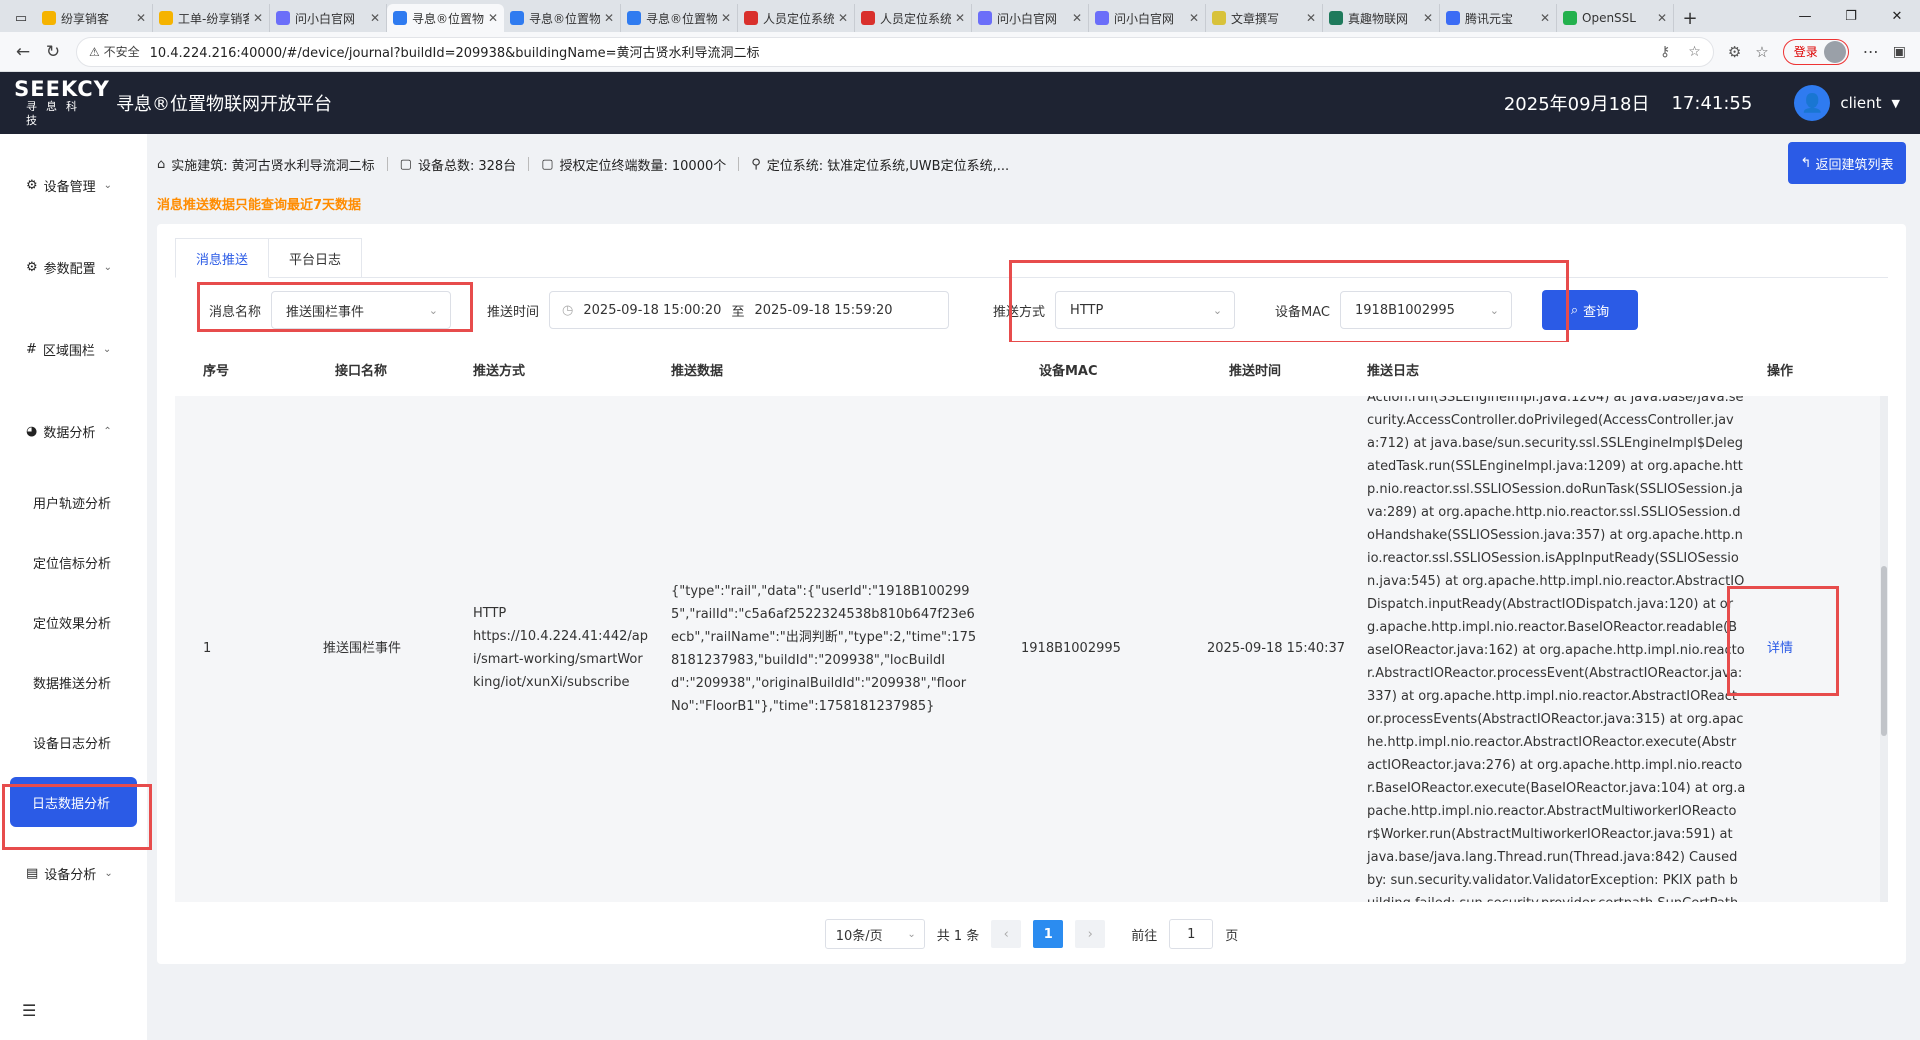  I want to click on sidebar-item-device-mgmt: ⚙ 设备管理 ⌄, so click(73, 185).